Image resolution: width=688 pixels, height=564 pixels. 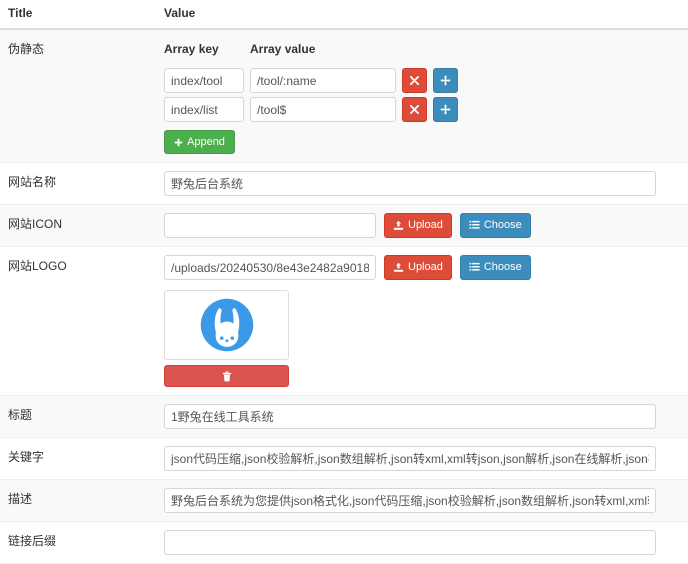 What do you see at coordinates (283, 49) in the screenshot?
I see `array-value-header: Array value` at bounding box center [283, 49].